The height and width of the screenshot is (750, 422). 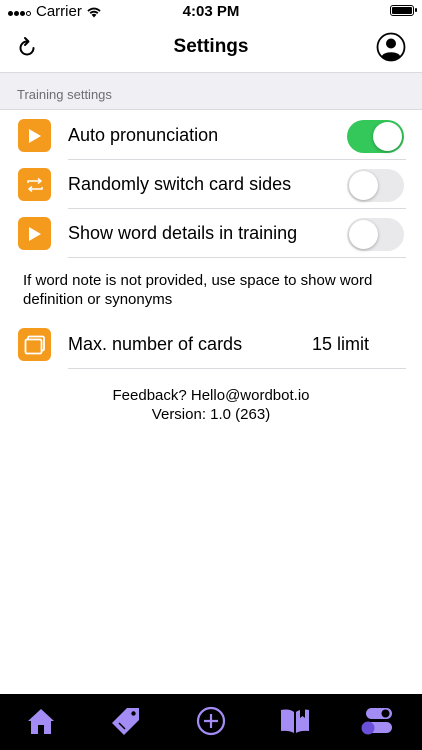 I want to click on navigation-bar: Settings, so click(x=211, y=48).